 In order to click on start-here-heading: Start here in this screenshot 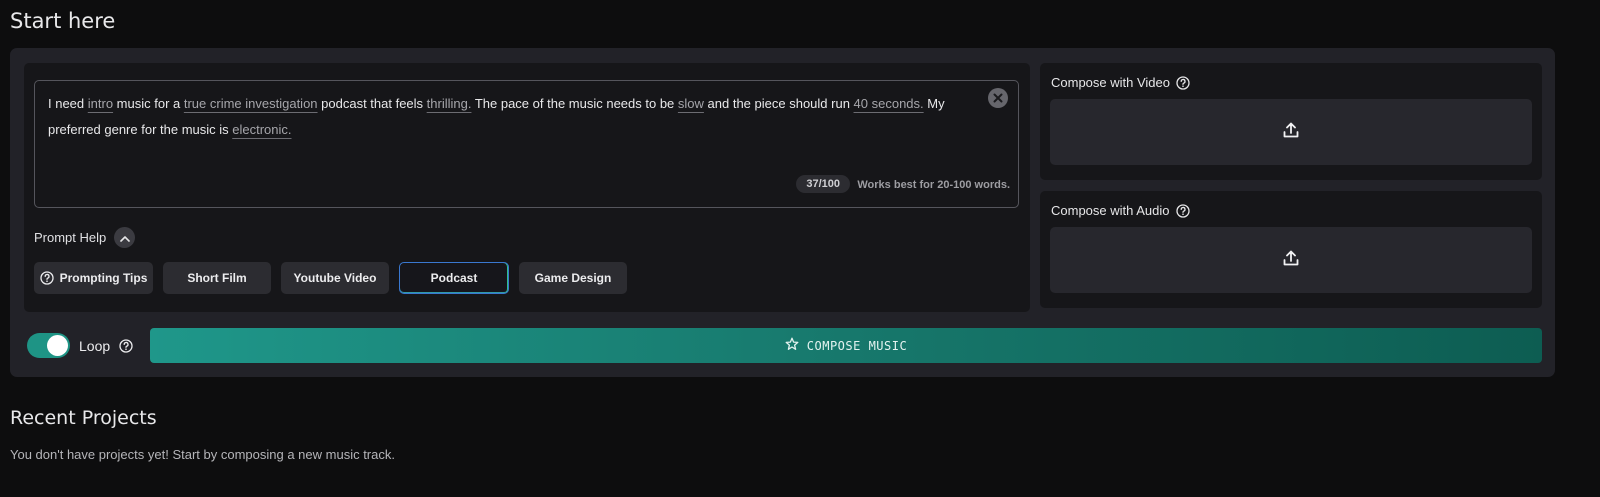, I will do `click(63, 21)`.